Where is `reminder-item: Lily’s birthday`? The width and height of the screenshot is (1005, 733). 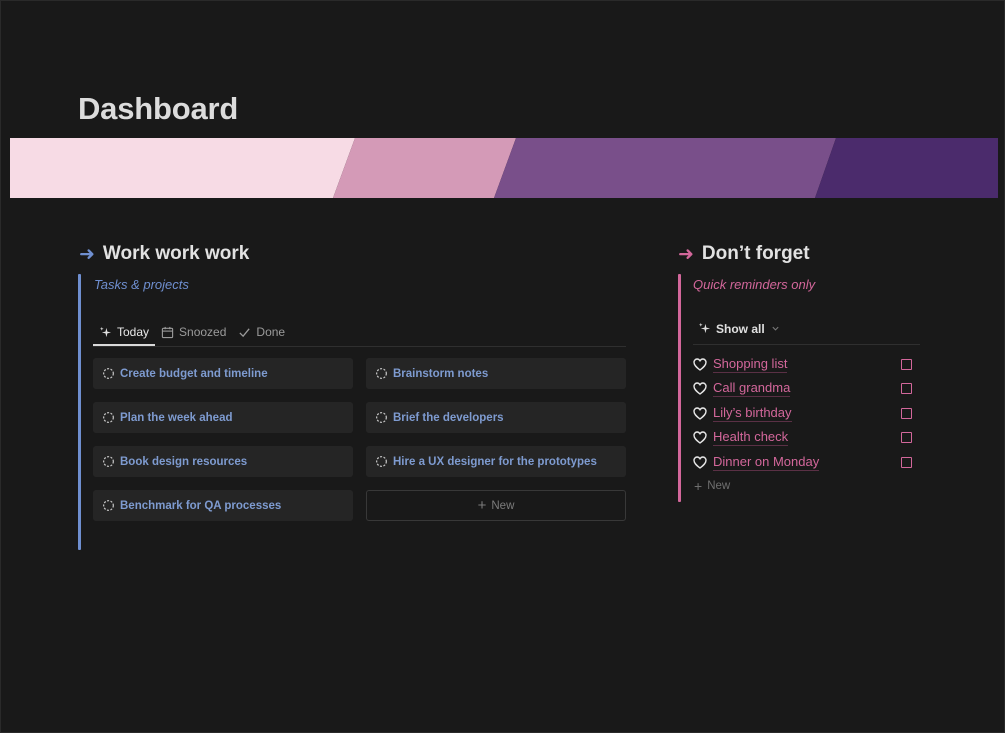 reminder-item: Lily’s birthday is located at coordinates (804, 413).